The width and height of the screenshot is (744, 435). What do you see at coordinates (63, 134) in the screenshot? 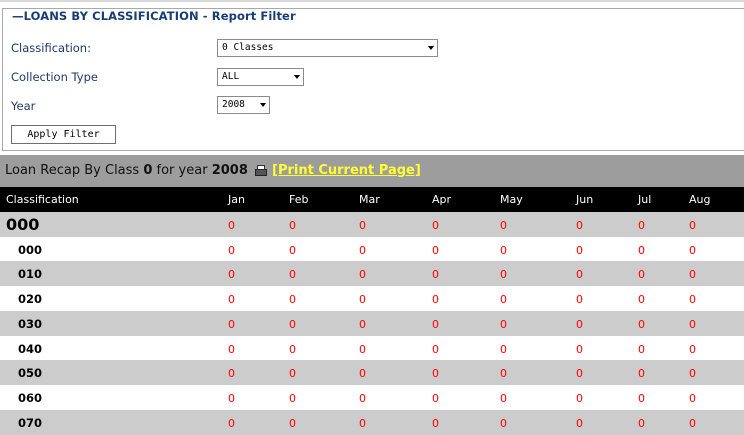
I see `apply-filter-button: Apply Filter` at bounding box center [63, 134].